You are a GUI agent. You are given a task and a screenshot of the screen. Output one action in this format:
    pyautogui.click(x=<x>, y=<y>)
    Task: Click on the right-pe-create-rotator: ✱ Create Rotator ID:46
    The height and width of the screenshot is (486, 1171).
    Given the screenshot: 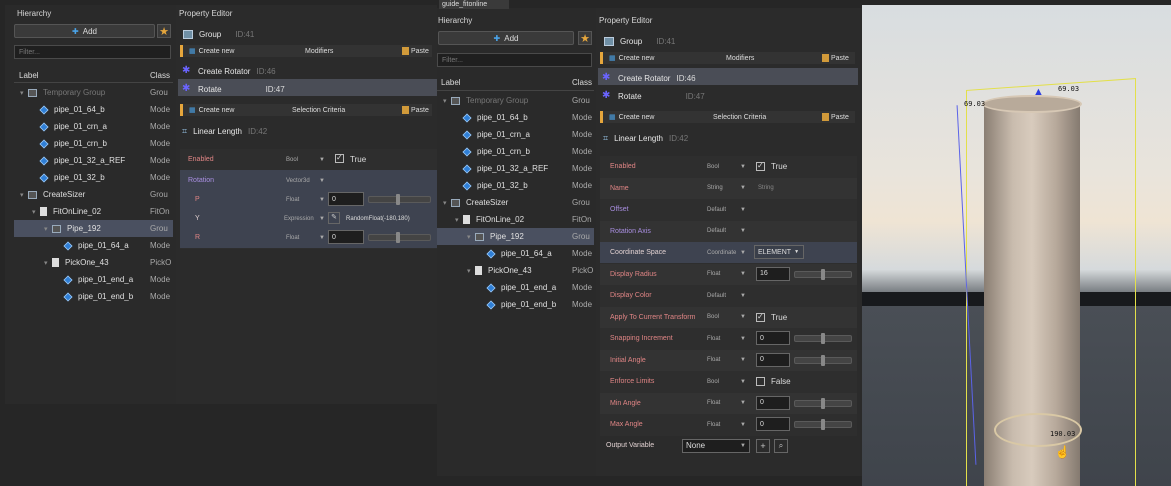 What is the action you would take?
    pyautogui.click(x=649, y=78)
    